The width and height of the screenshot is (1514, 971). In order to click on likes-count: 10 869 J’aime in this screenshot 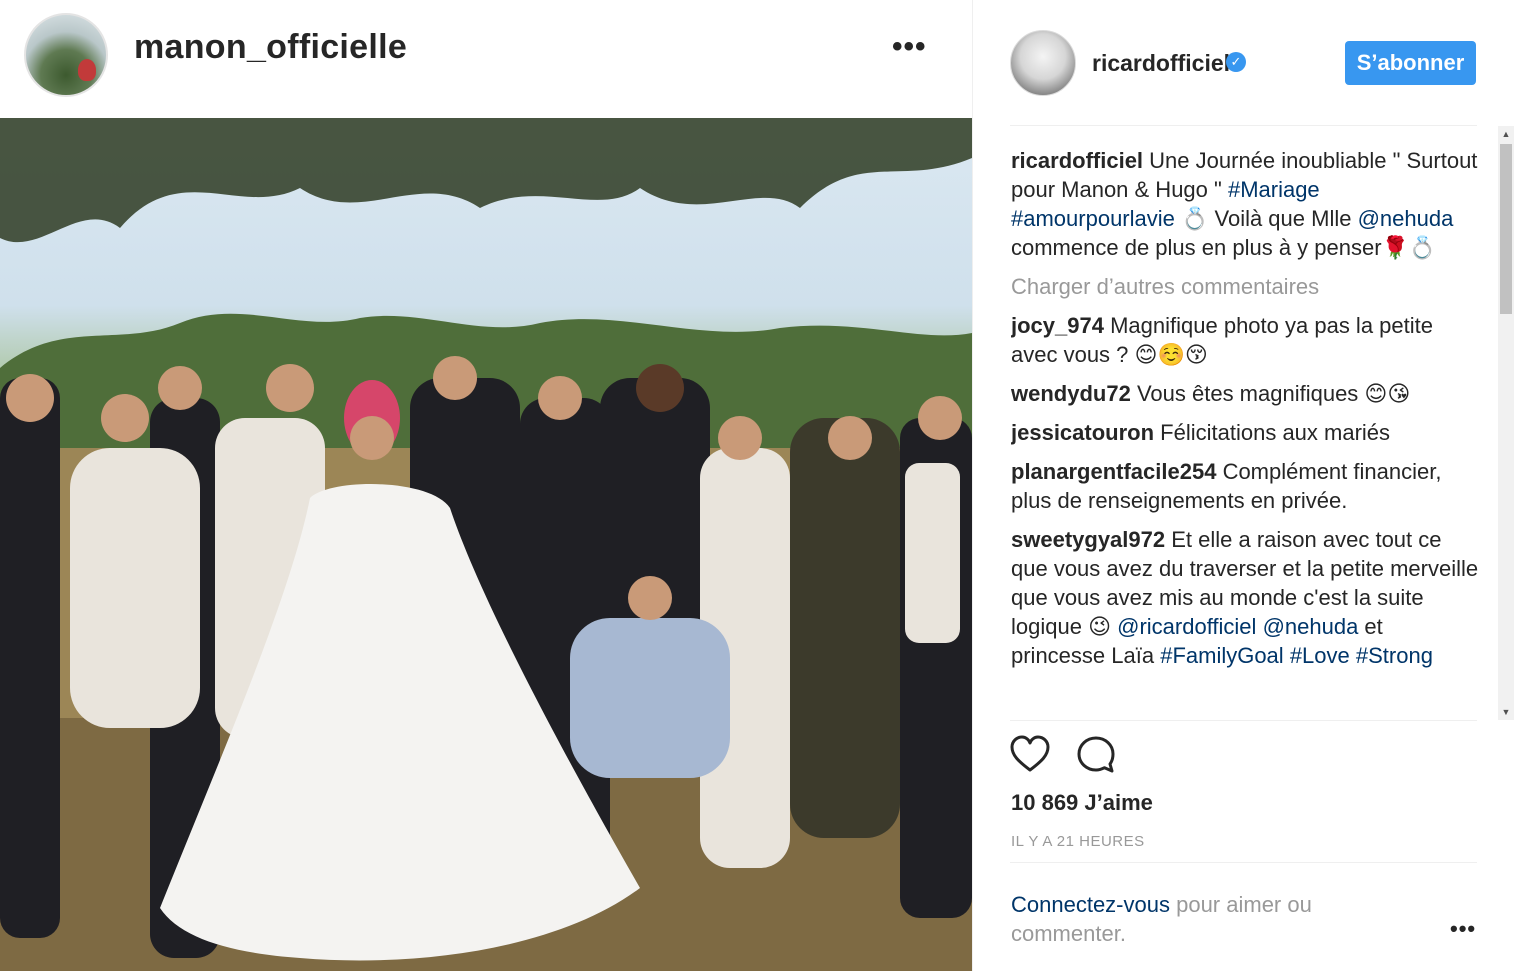, I will do `click(1082, 803)`.